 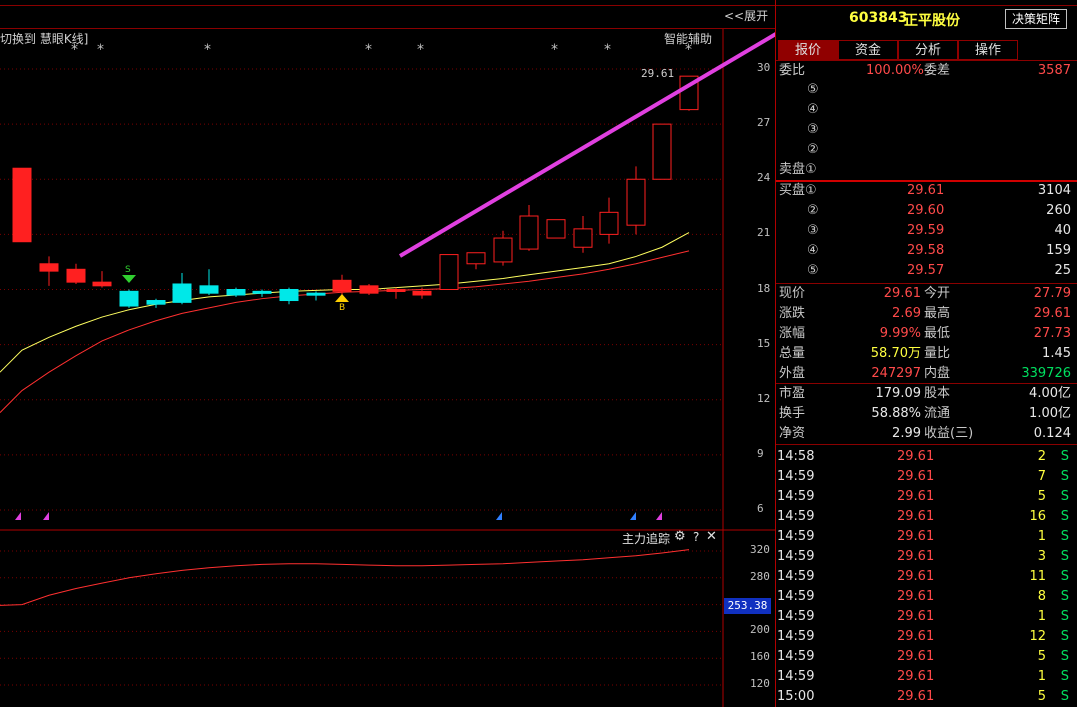 I want to click on stat-value: 339726, so click(x=1046, y=373).